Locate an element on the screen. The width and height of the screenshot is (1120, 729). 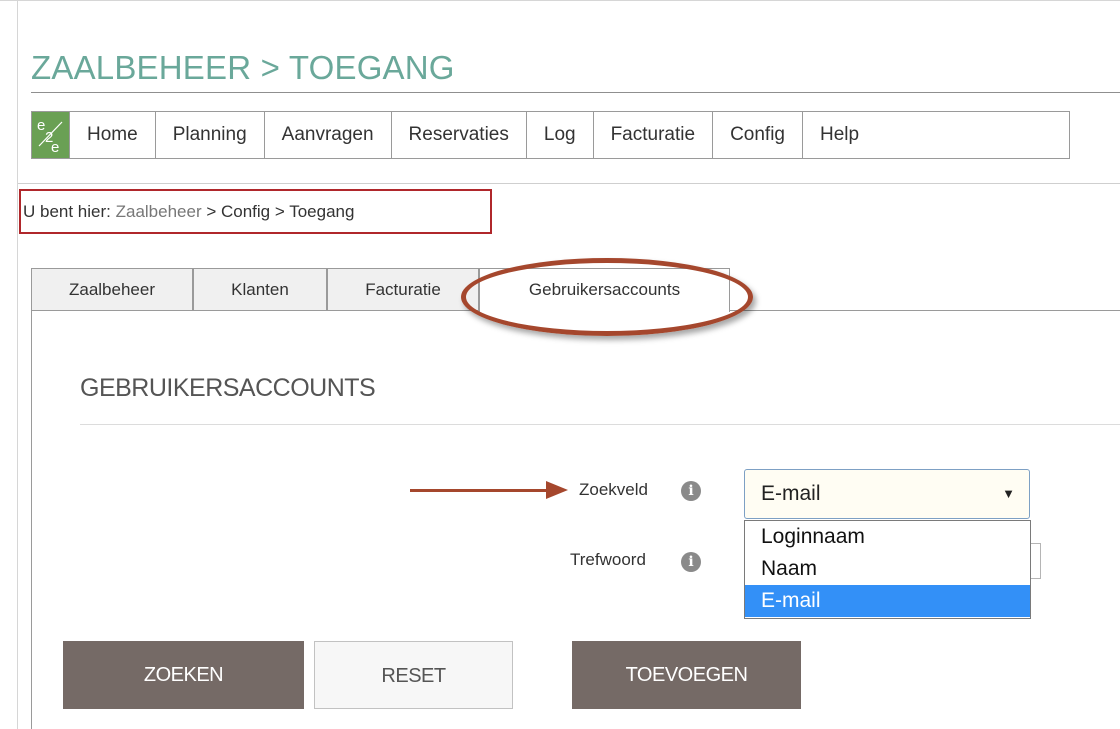
option-naam: Naam is located at coordinates (887, 569).